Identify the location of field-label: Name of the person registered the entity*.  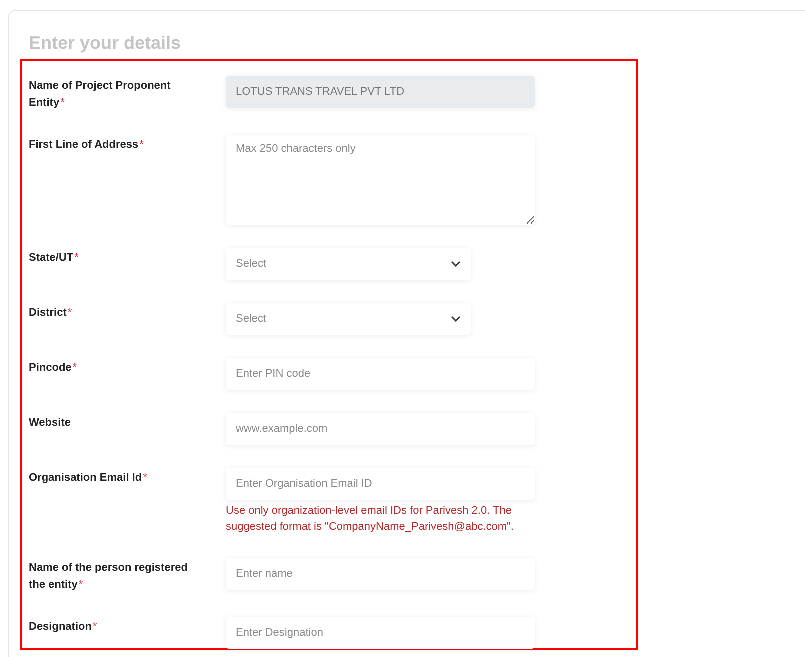
(109, 577).